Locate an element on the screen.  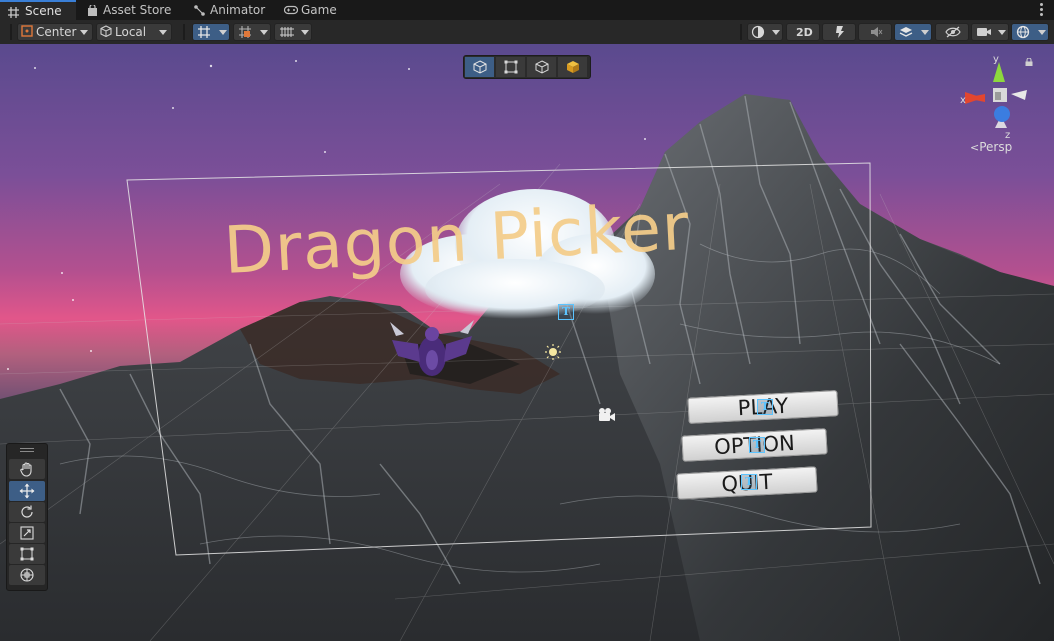
tools-overlay is located at coordinates (27, 517).